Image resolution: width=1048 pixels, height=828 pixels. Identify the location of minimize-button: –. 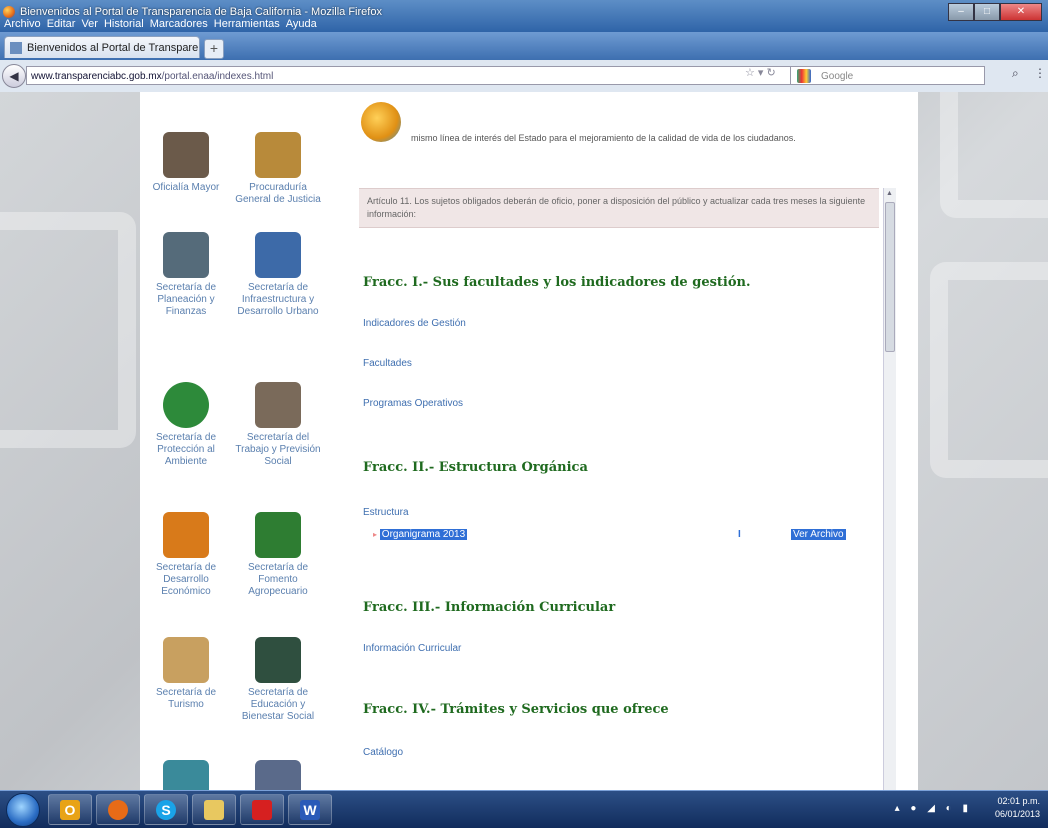
(961, 12).